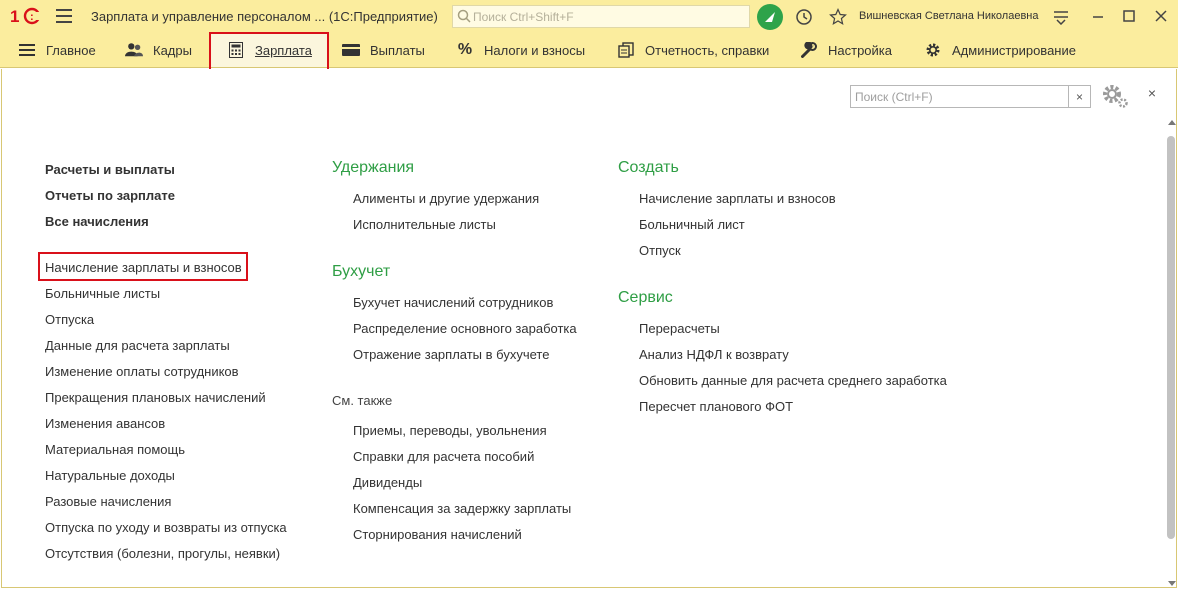  Describe the element at coordinates (351, 50) in the screenshot. I see `card-icon` at that location.